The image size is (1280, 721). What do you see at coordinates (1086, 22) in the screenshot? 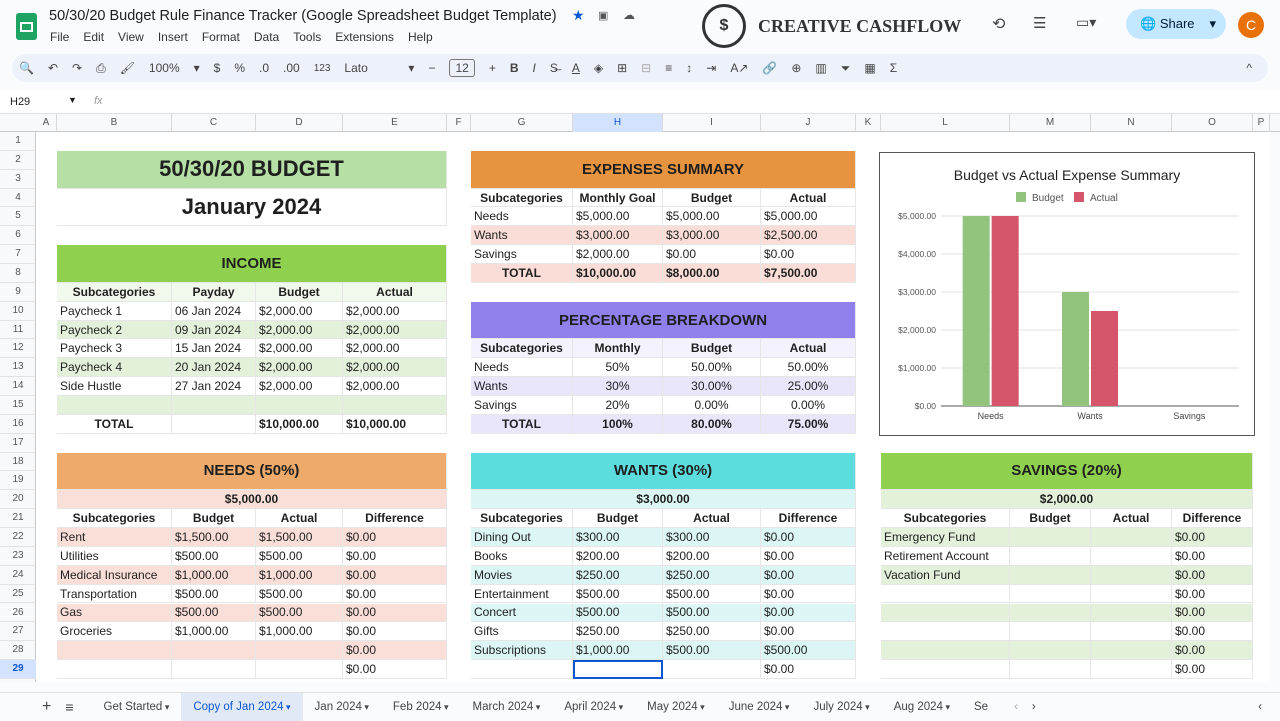
I see `meet-icon: ▭▾` at bounding box center [1086, 22].